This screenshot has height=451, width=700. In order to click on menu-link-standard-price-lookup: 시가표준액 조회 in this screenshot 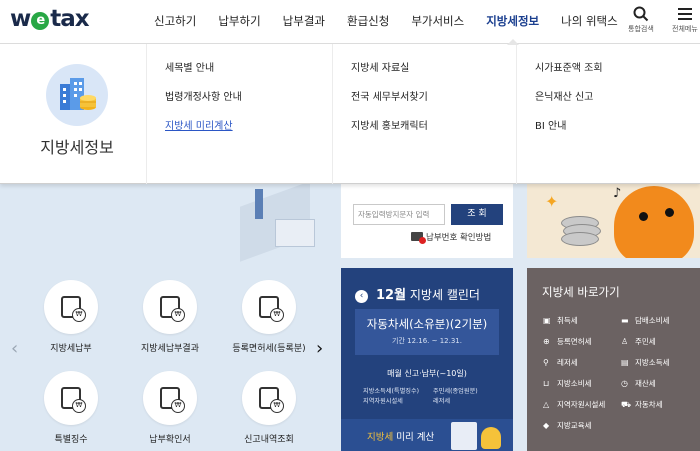, I will do `click(569, 66)`.